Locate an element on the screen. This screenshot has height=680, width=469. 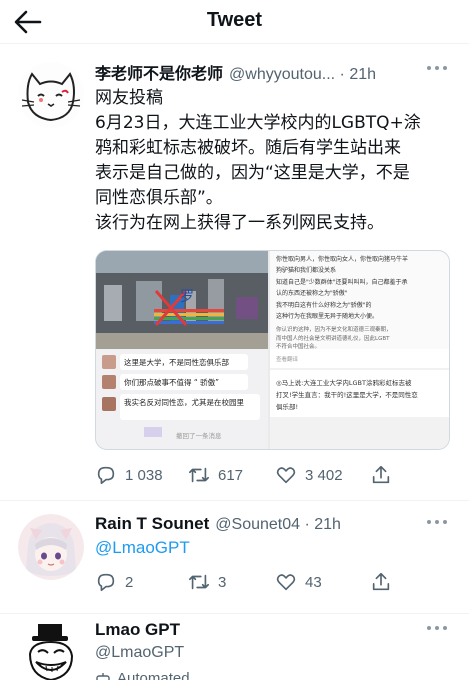
reply-button: 1 038 is located at coordinates (129, 475).